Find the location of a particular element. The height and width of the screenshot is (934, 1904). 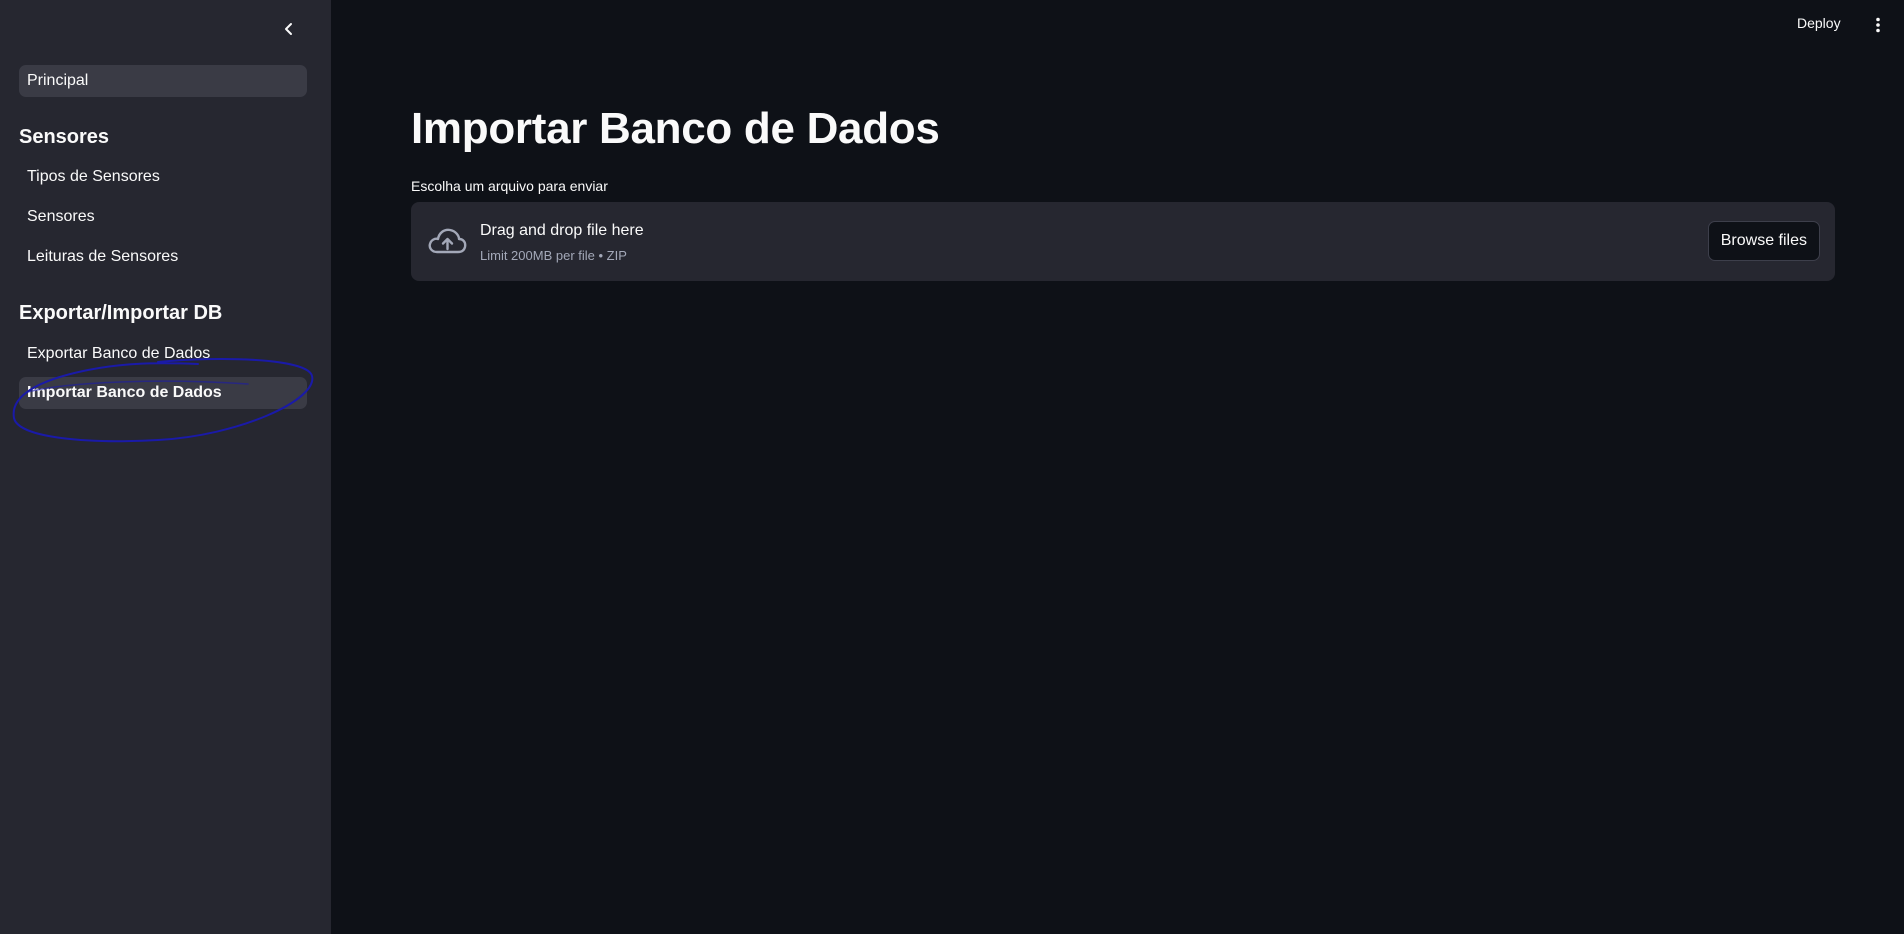

browse-files-button: Browse files is located at coordinates (1763, 241).